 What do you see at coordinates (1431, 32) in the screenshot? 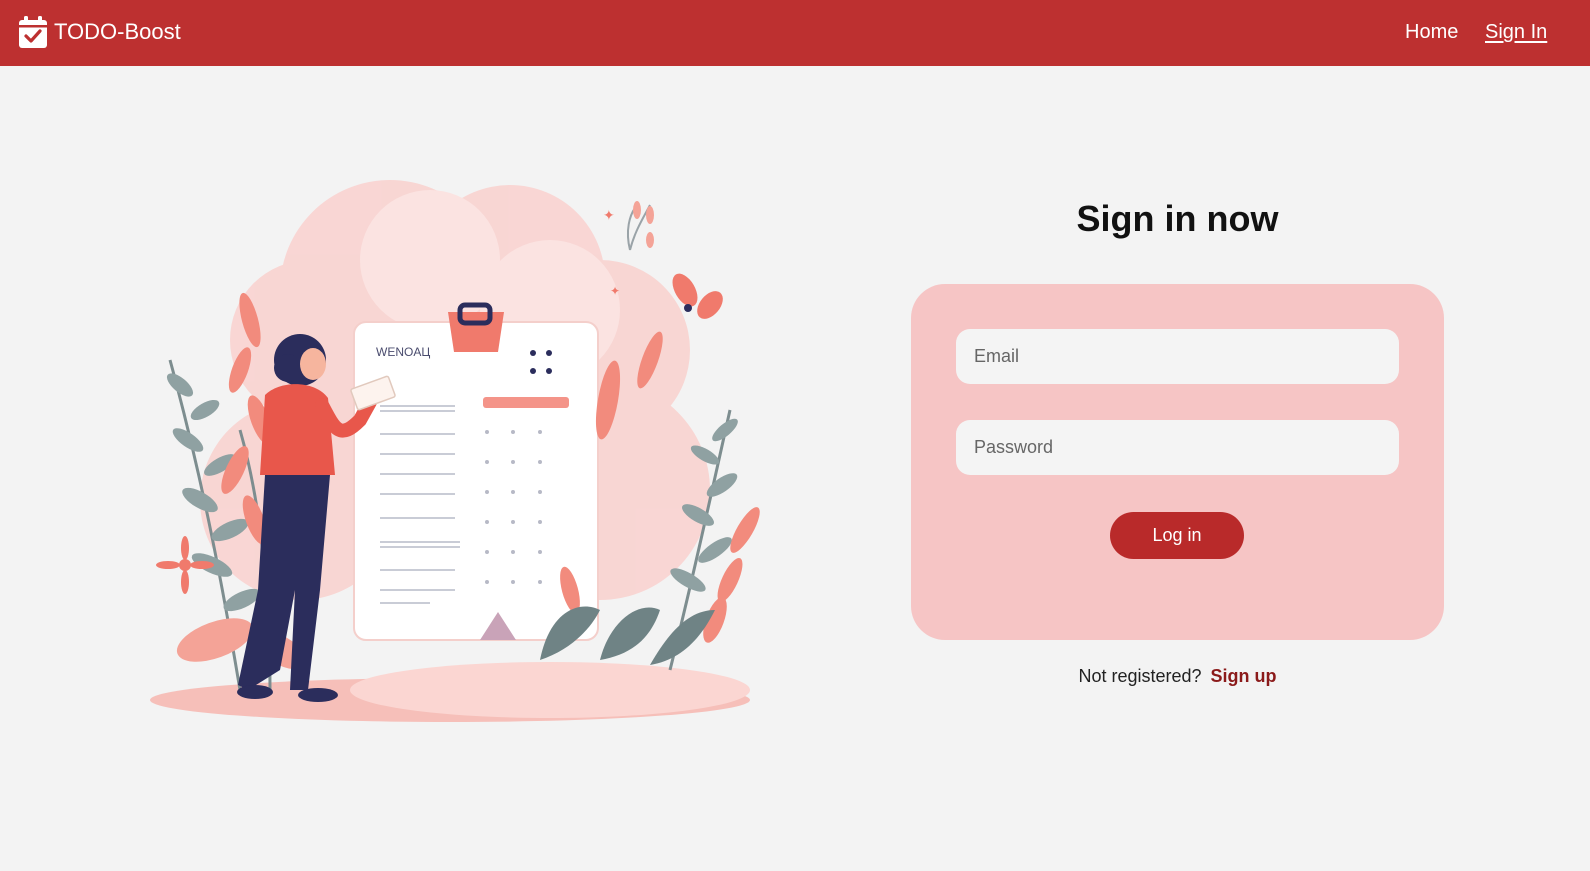
I see `nav-home-link: Home` at bounding box center [1431, 32].